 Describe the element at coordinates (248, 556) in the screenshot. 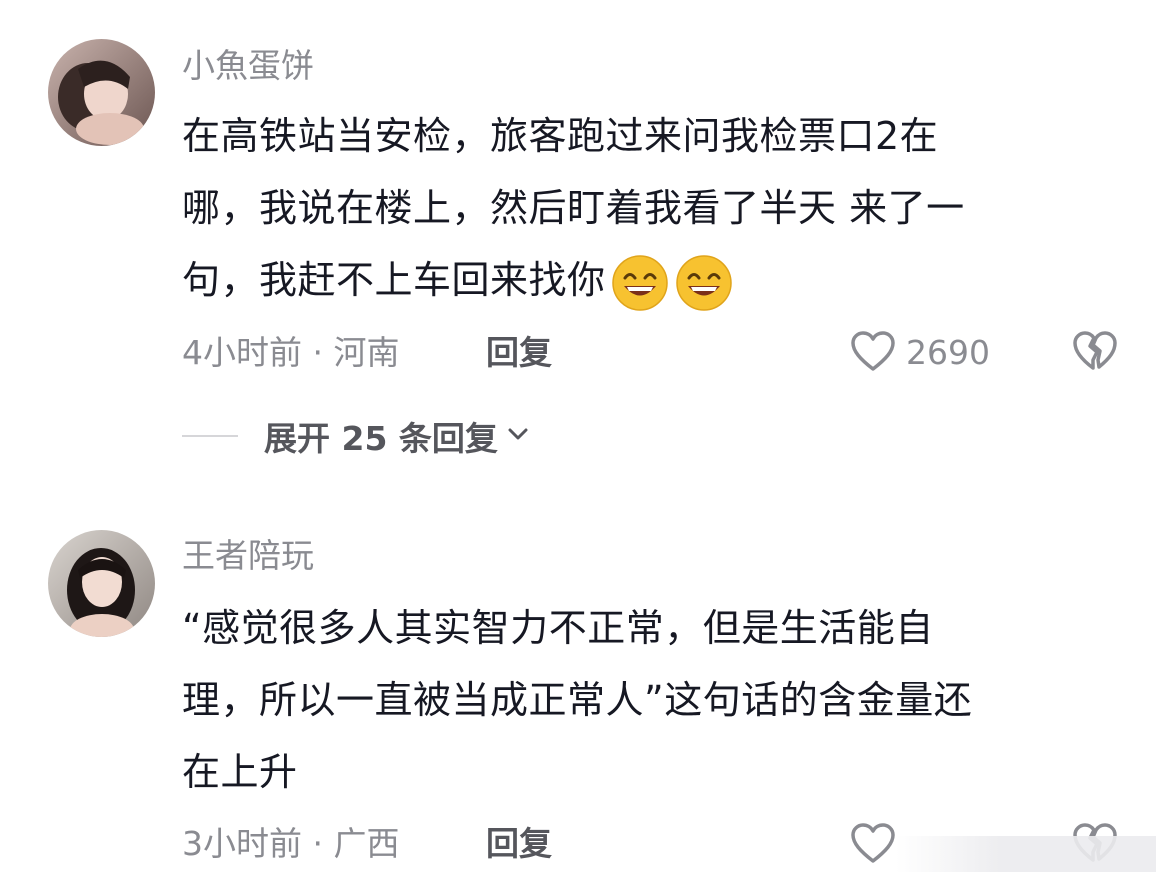

I see `comment-username: 王者陪玩` at that location.